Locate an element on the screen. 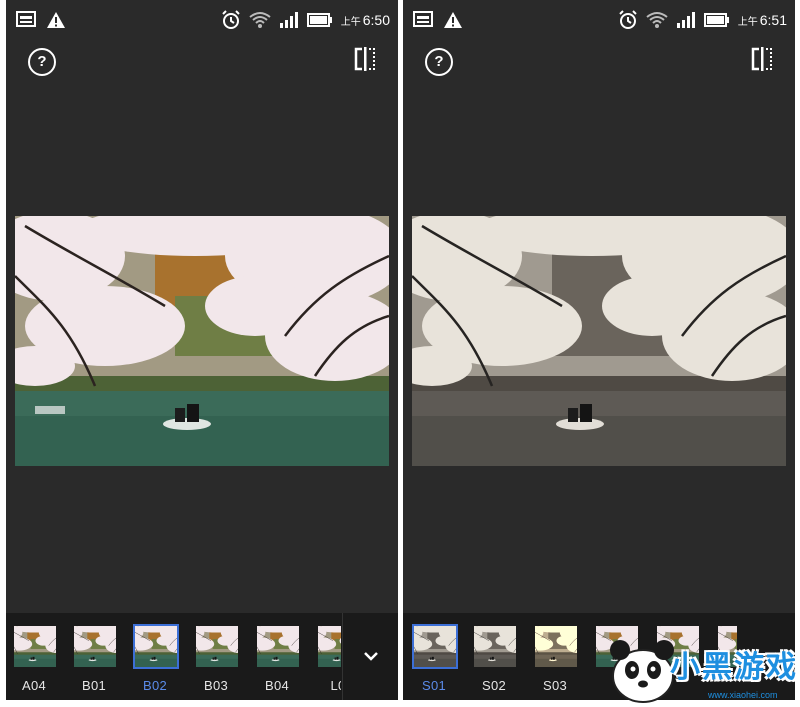  filter-item-s03: S03 is located at coordinates (555, 658).